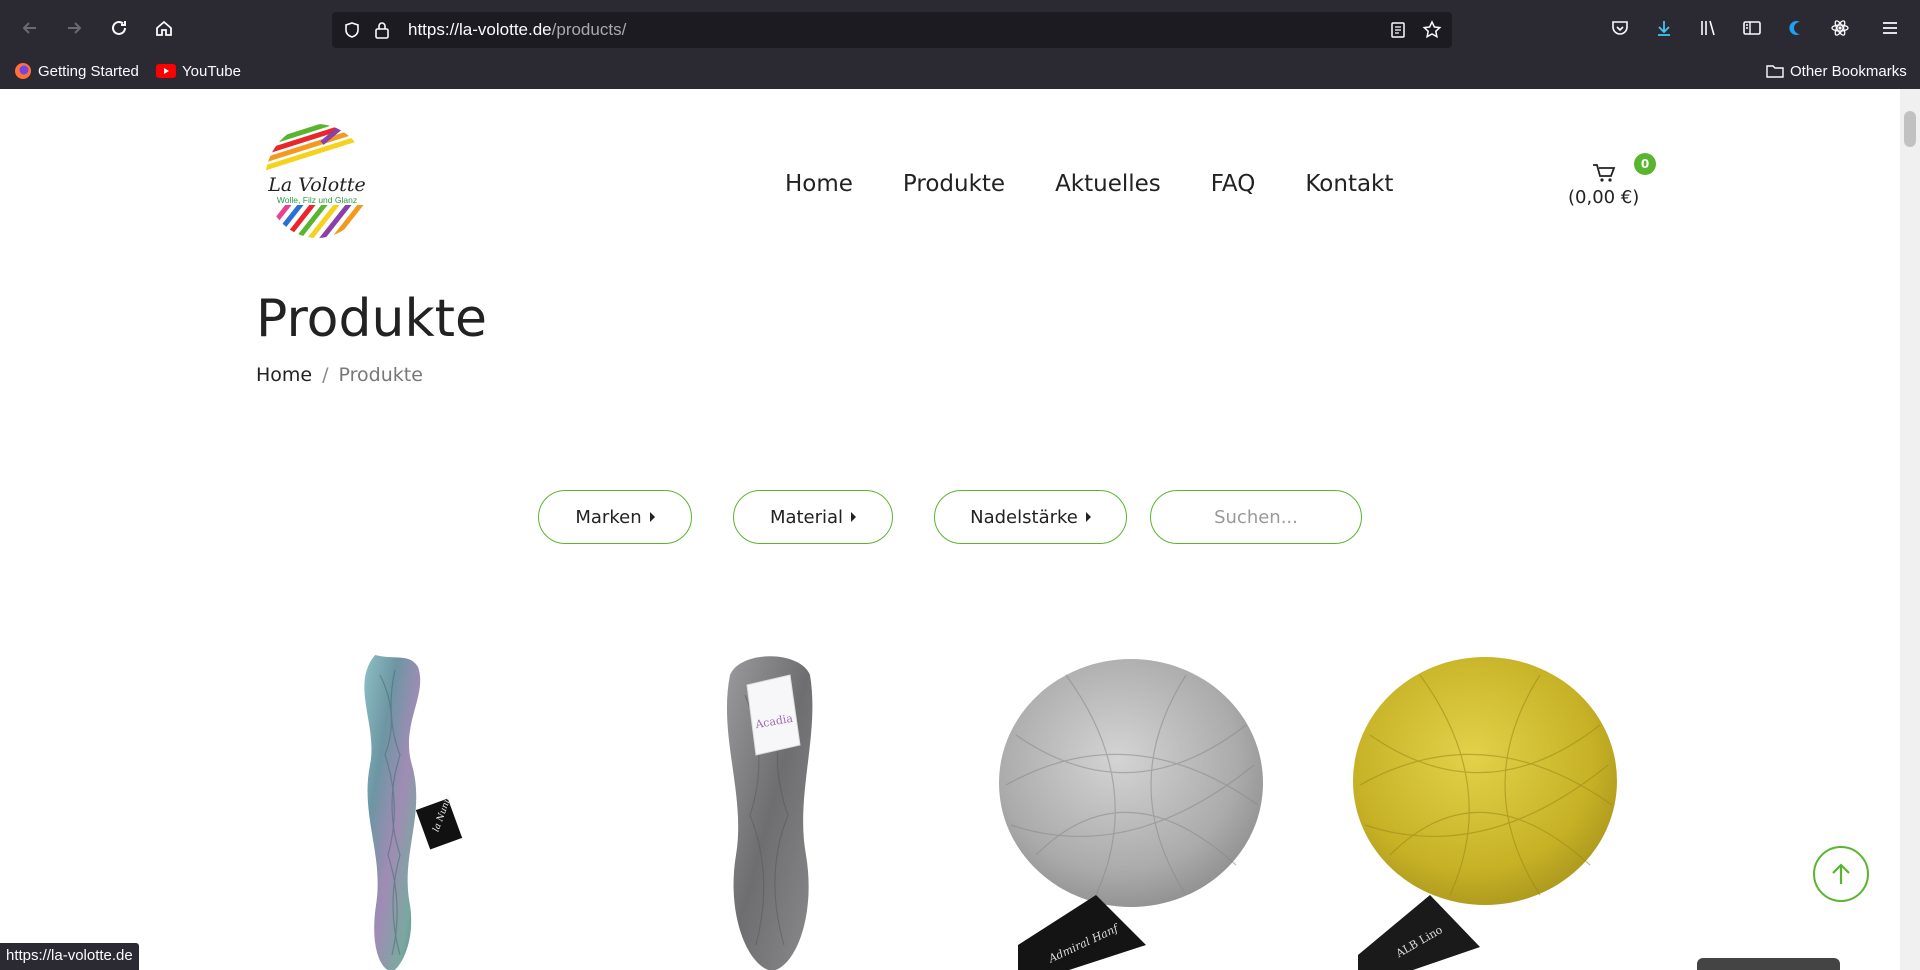 The height and width of the screenshot is (970, 1920). I want to click on reader-view-icon, so click(1398, 30).